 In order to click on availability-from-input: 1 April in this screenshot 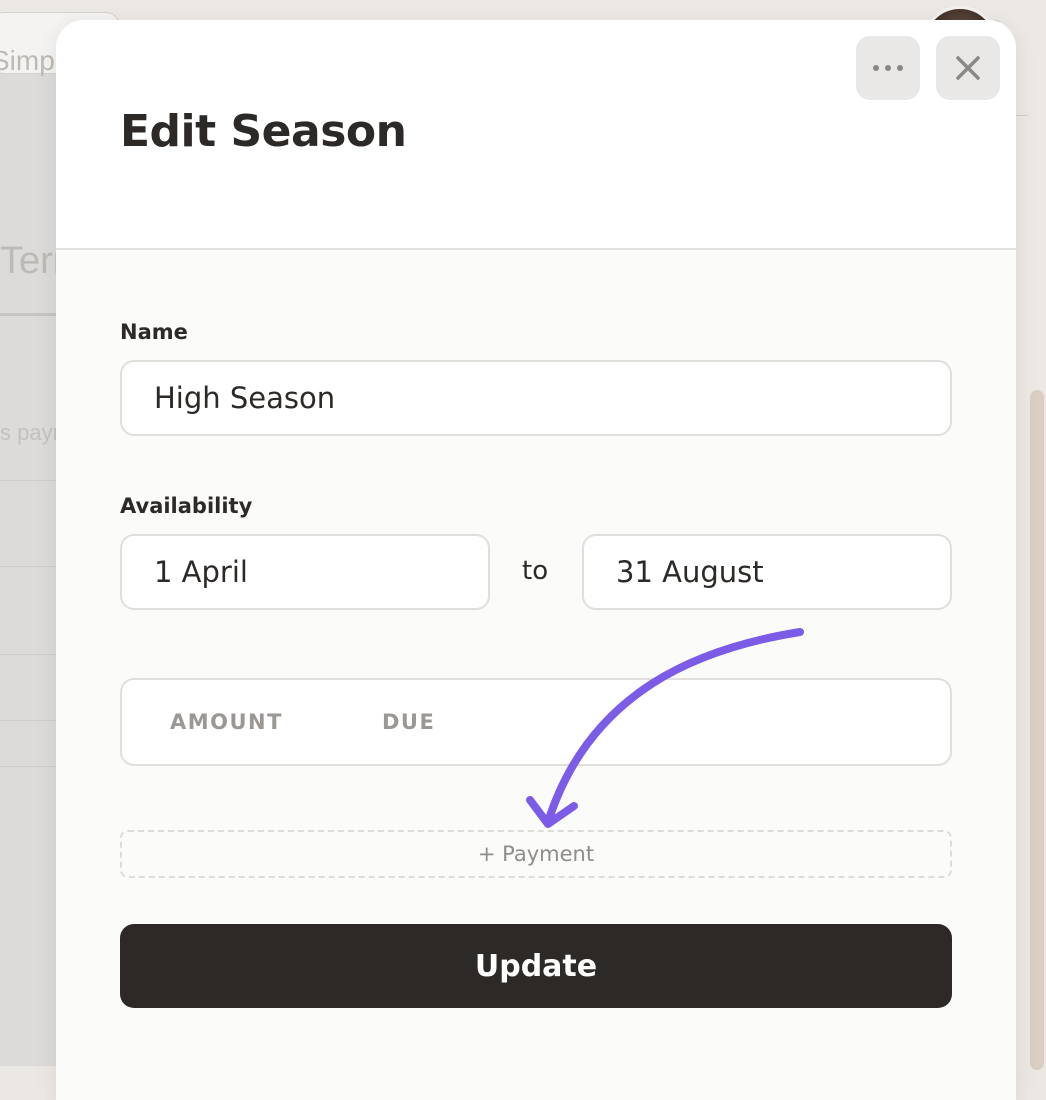, I will do `click(305, 572)`.